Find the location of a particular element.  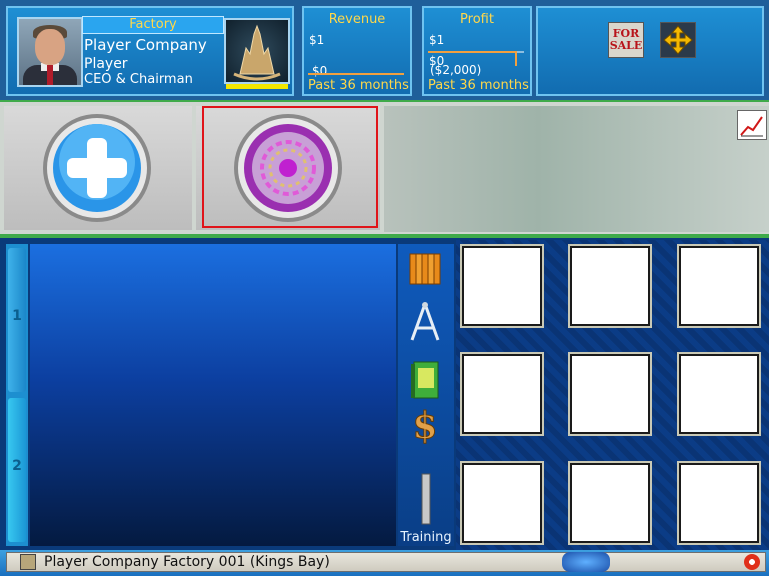

profit-footer: Past 36 months is located at coordinates (478, 85).